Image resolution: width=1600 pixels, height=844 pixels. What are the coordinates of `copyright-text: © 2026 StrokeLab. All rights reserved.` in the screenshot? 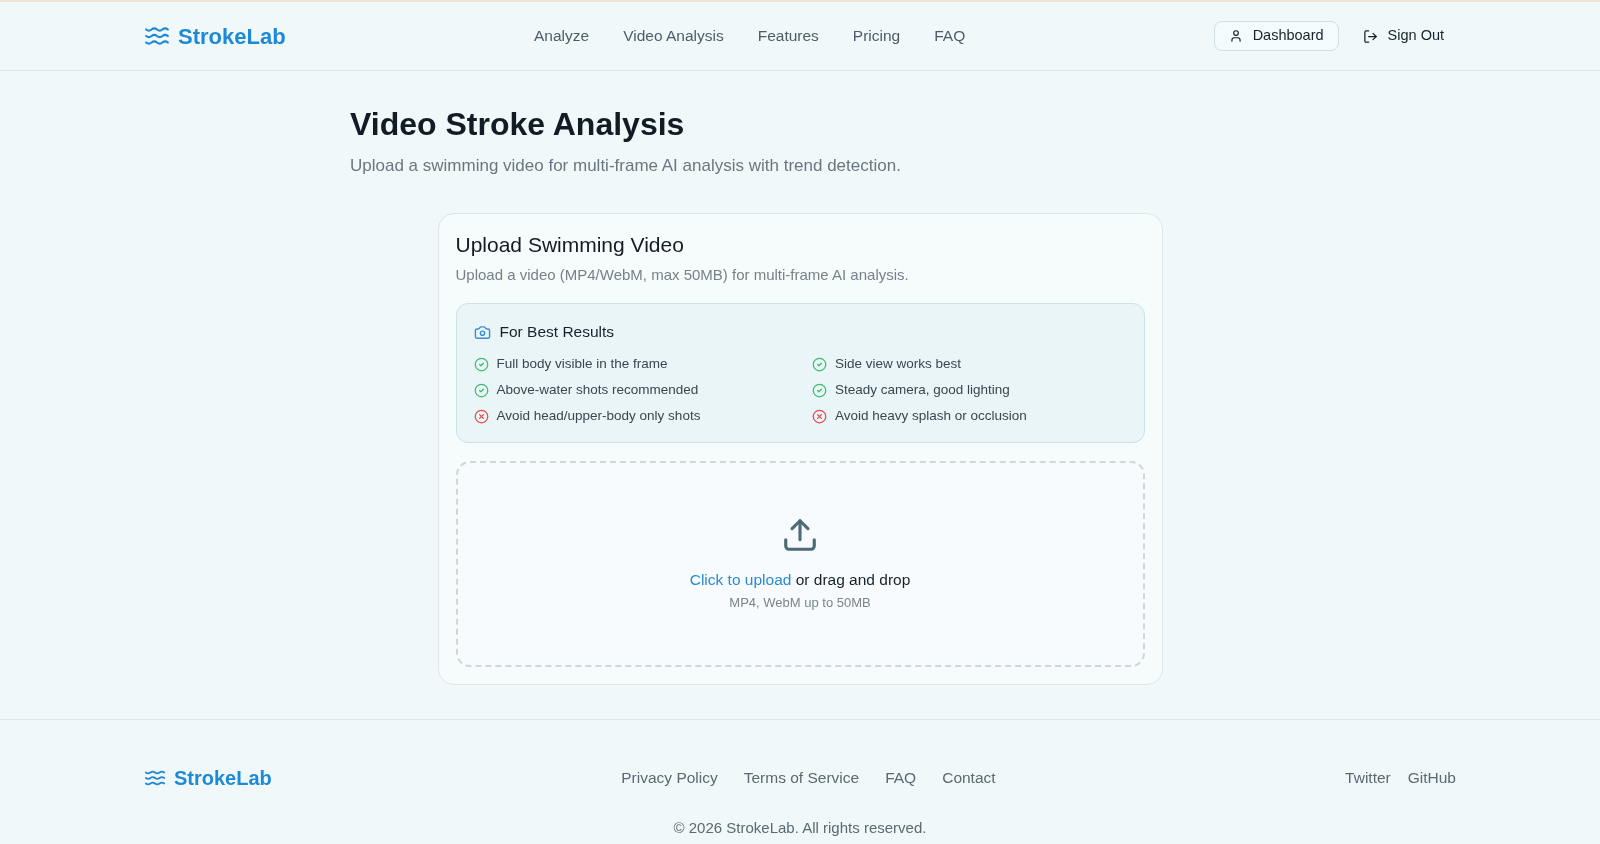 It's located at (800, 828).